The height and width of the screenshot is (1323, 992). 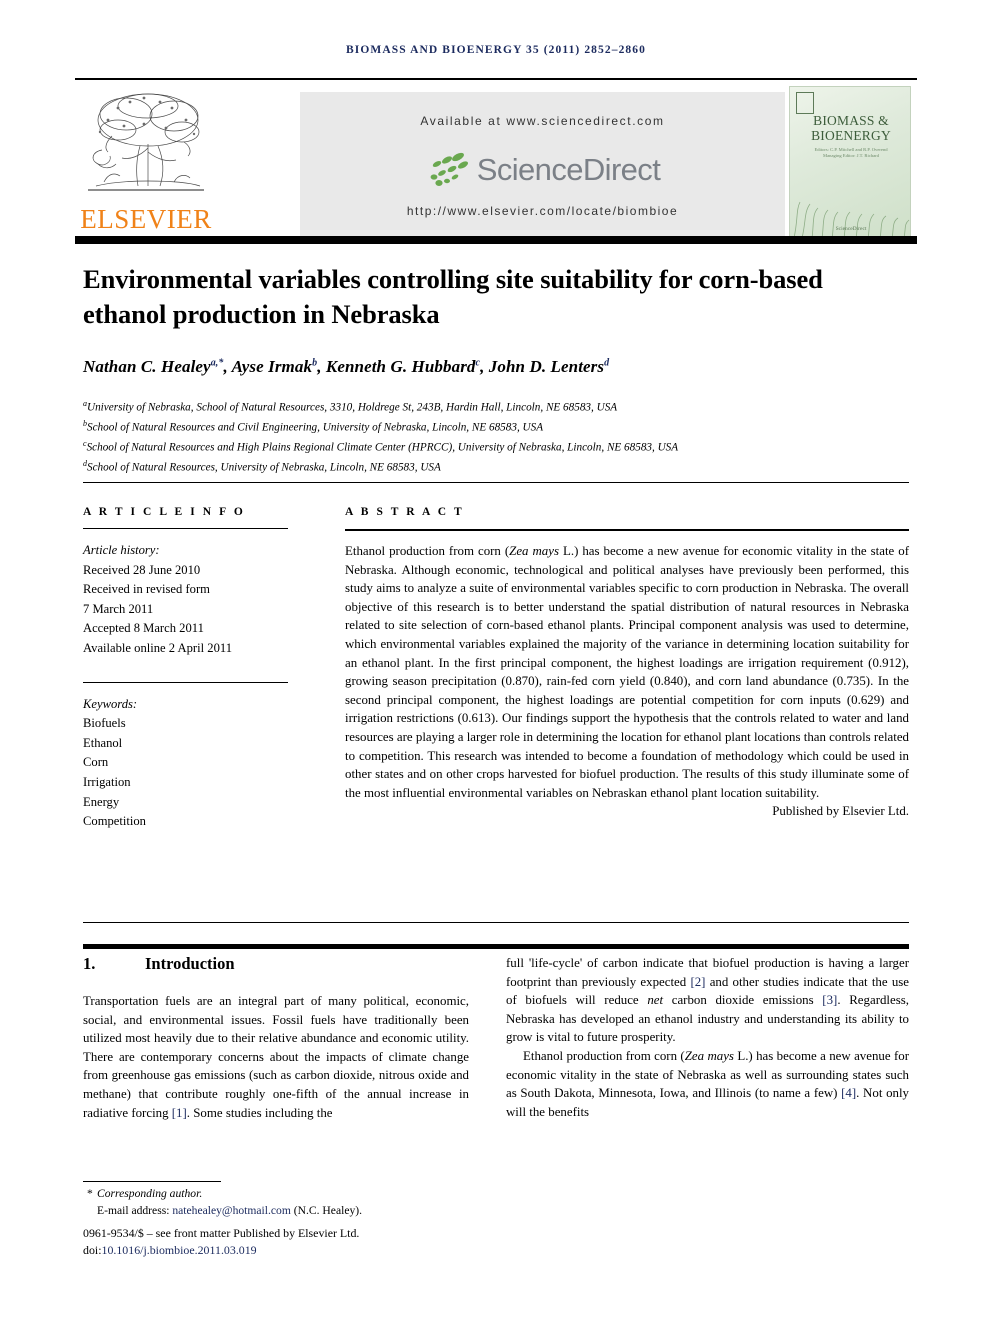 What do you see at coordinates (496, 922) in the screenshot?
I see `info-abstract-bottom-rule` at bounding box center [496, 922].